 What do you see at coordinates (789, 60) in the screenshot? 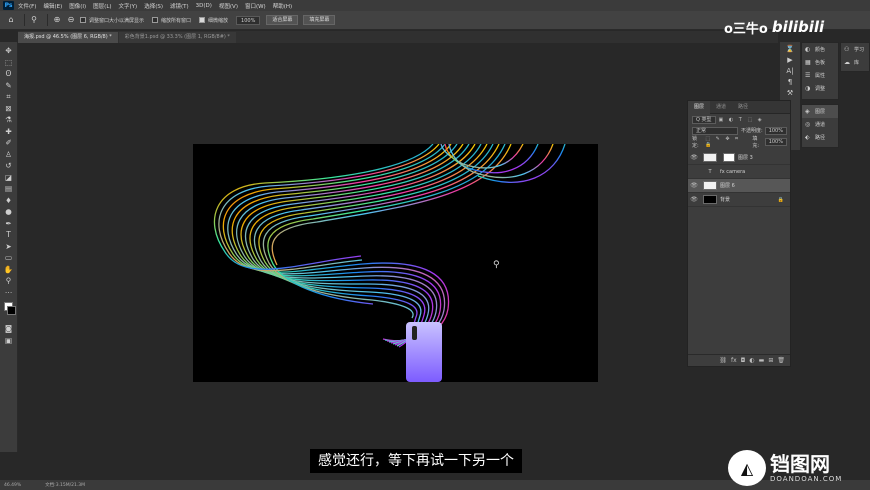
I see `actions-icon: ▶` at bounding box center [789, 60].